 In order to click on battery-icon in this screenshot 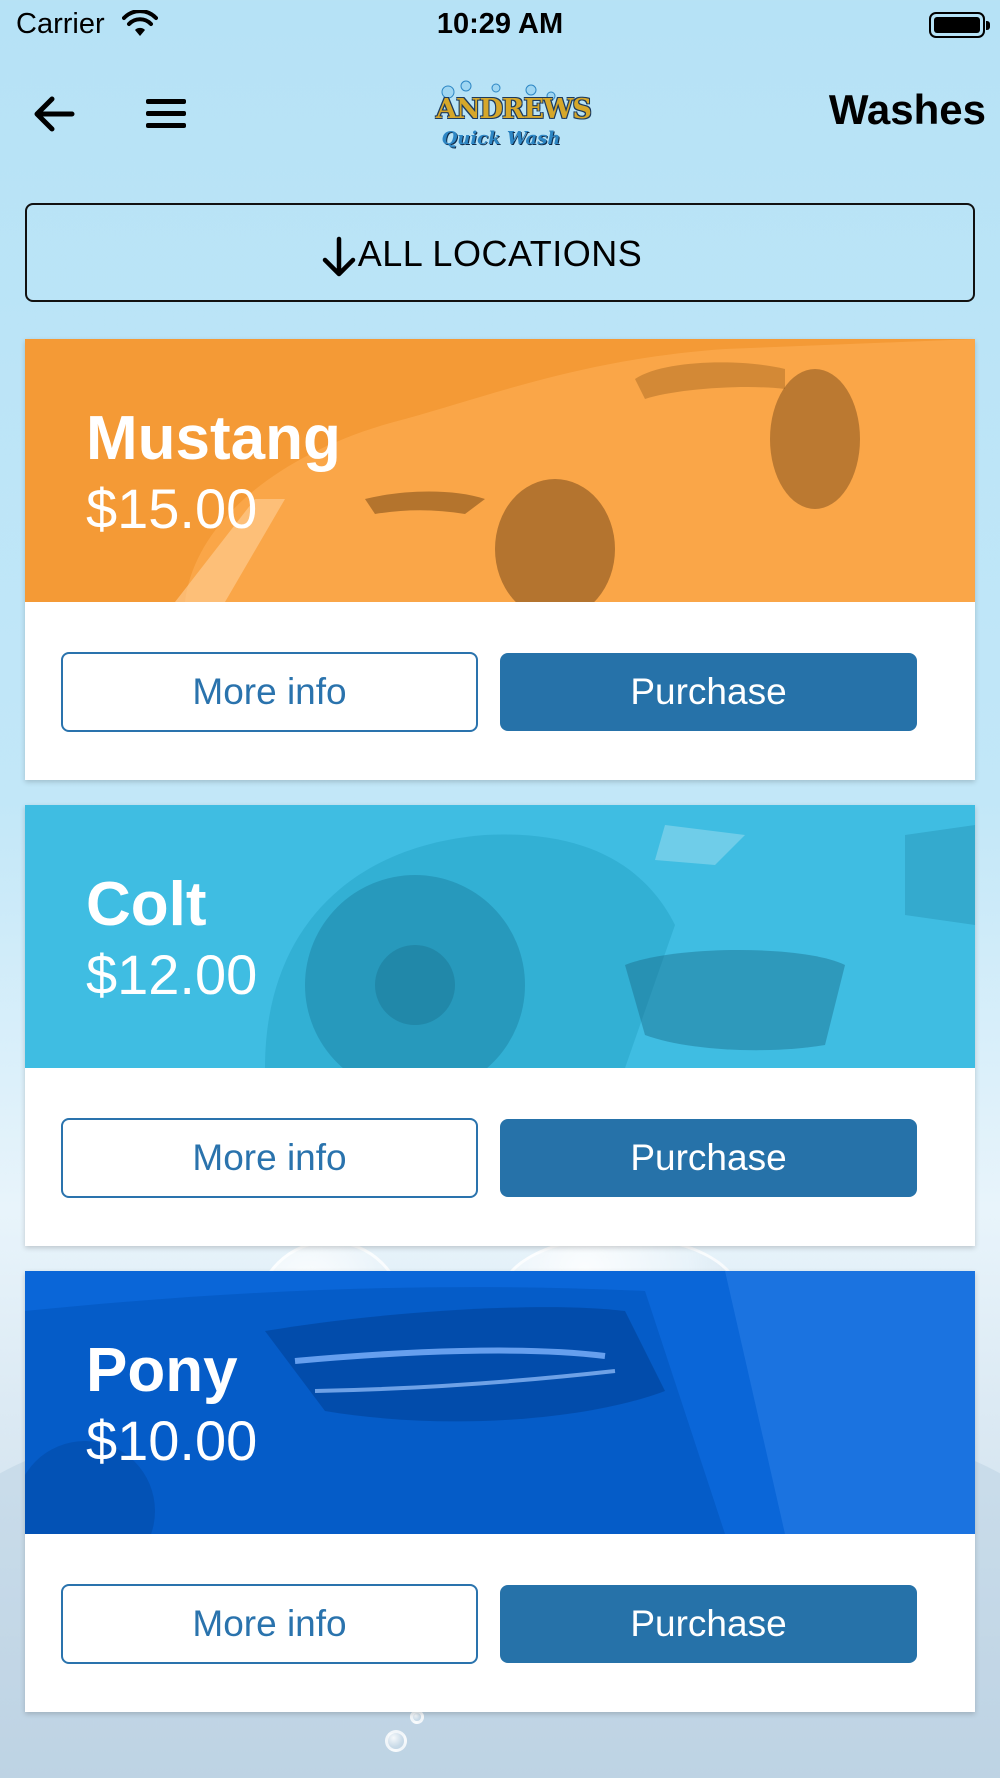, I will do `click(959, 25)`.